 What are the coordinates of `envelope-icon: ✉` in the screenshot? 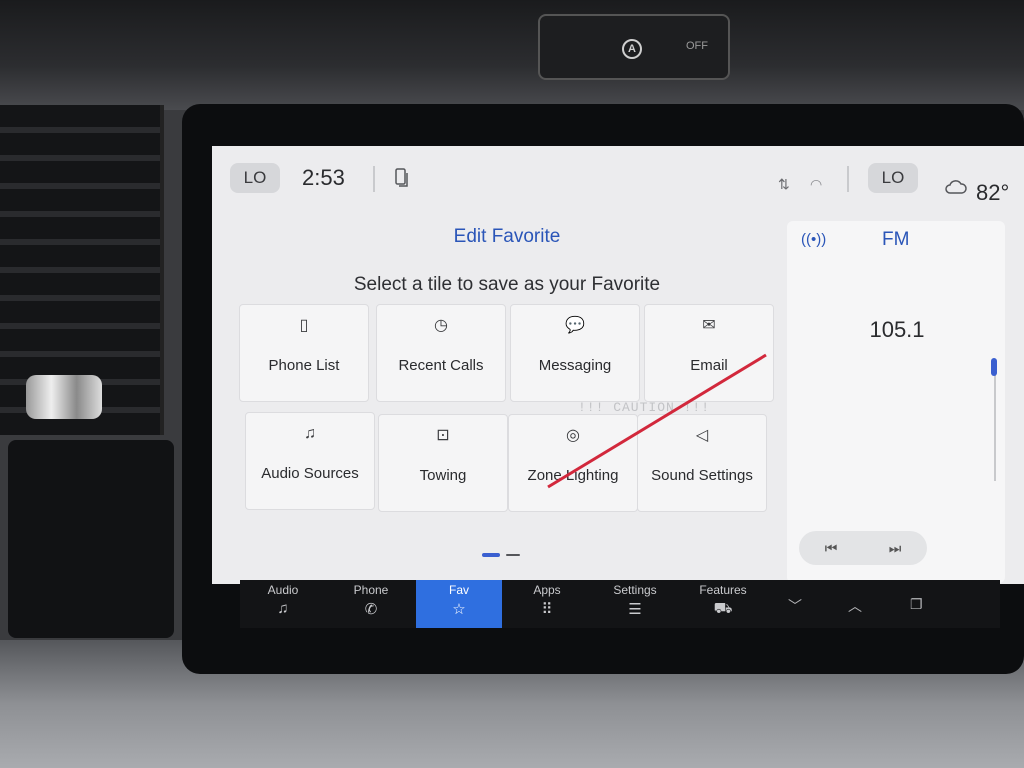 It's located at (709, 325).